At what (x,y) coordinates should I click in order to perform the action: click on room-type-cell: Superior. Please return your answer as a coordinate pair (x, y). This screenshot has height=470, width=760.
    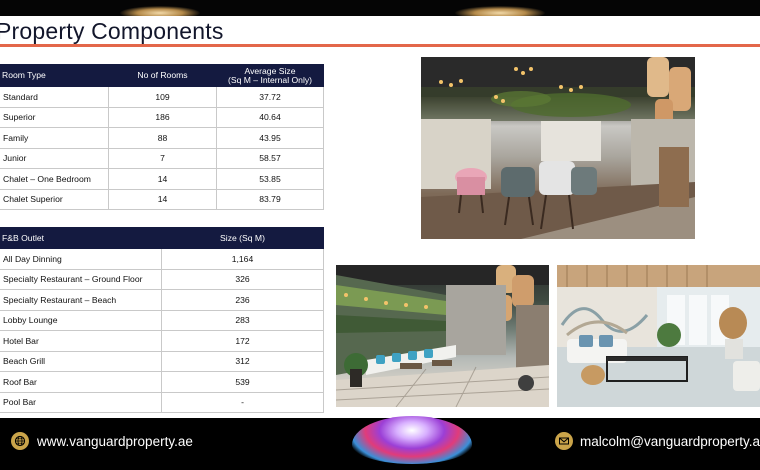
    Looking at the image, I should click on (54, 117).